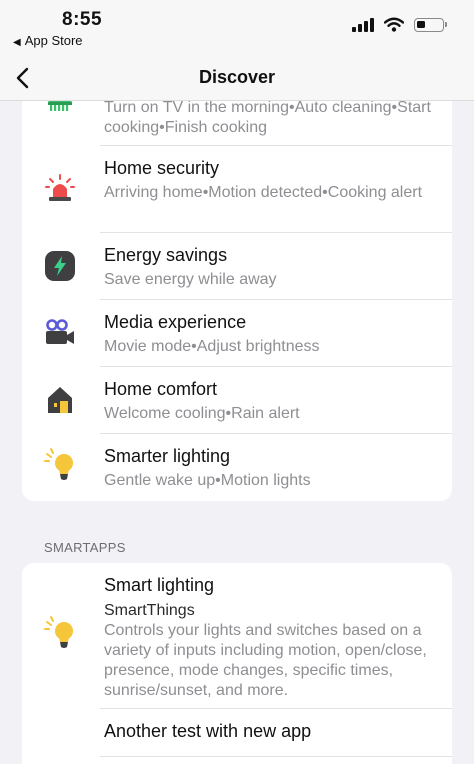 This screenshot has height=764, width=474. I want to click on discover-item-title: Energy savings, so click(166, 255).